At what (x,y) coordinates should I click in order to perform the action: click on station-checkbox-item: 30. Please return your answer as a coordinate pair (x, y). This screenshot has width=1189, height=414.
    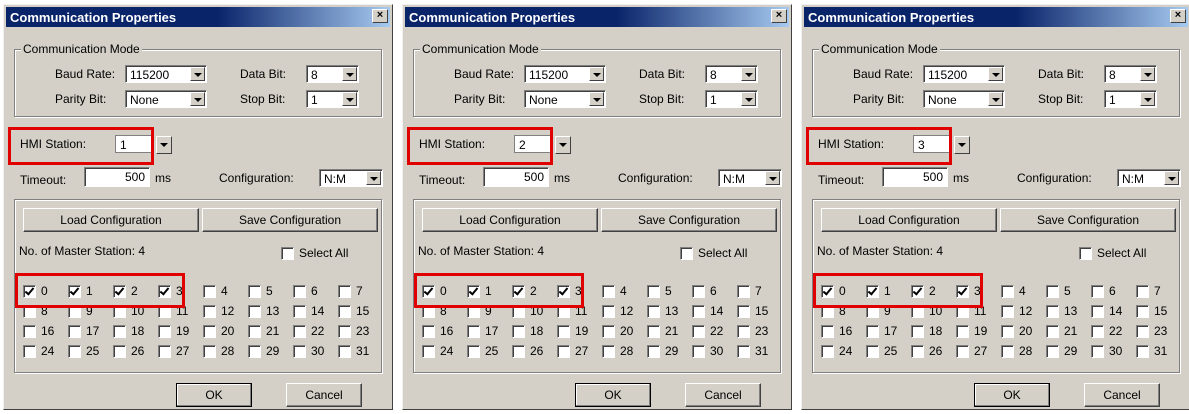
    Looking at the image, I should click on (714, 352).